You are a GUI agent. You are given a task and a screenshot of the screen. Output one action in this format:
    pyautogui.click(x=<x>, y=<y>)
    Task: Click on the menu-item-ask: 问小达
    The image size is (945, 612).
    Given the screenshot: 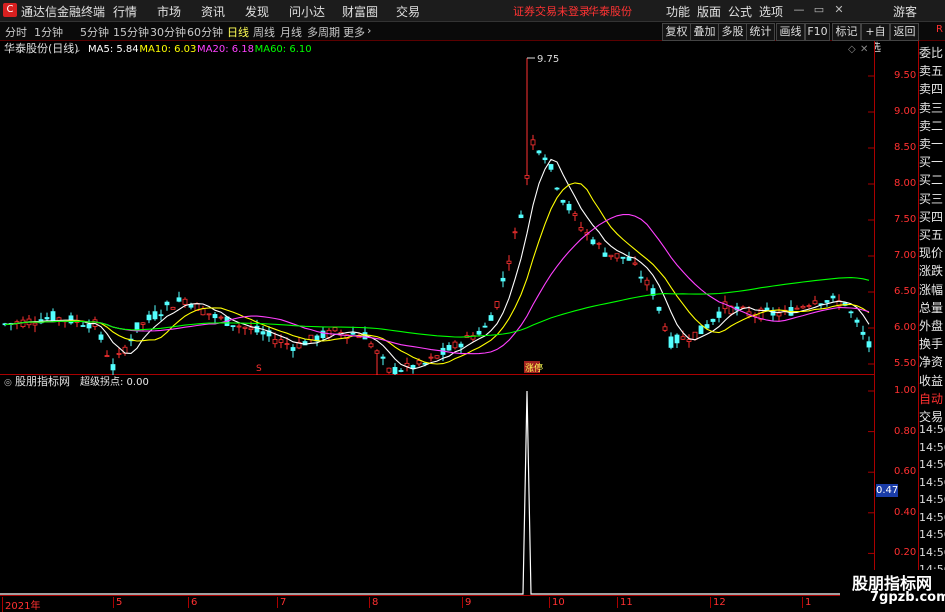 What is the action you would take?
    pyautogui.click(x=307, y=11)
    